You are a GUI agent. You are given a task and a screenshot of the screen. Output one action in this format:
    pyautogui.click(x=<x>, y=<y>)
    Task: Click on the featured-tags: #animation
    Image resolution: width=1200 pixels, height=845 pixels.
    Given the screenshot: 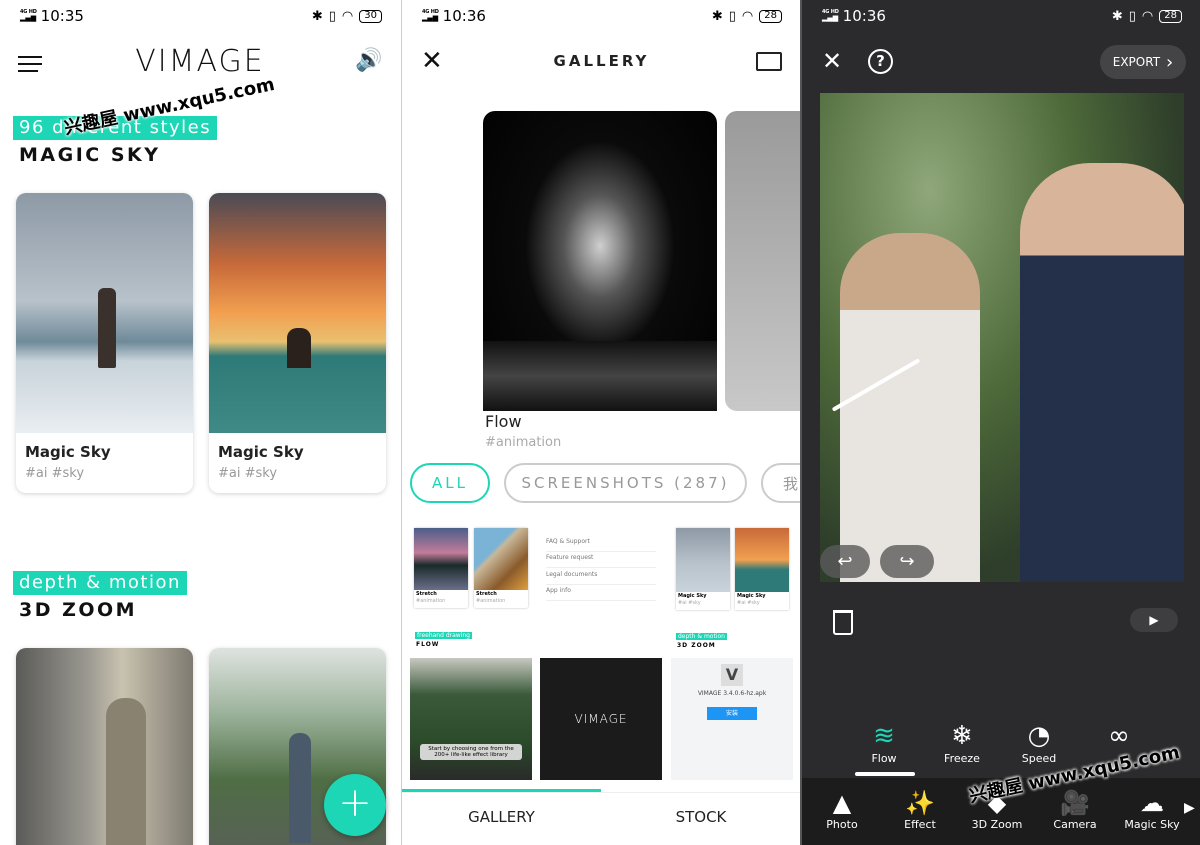 What is the action you would take?
    pyautogui.click(x=523, y=442)
    